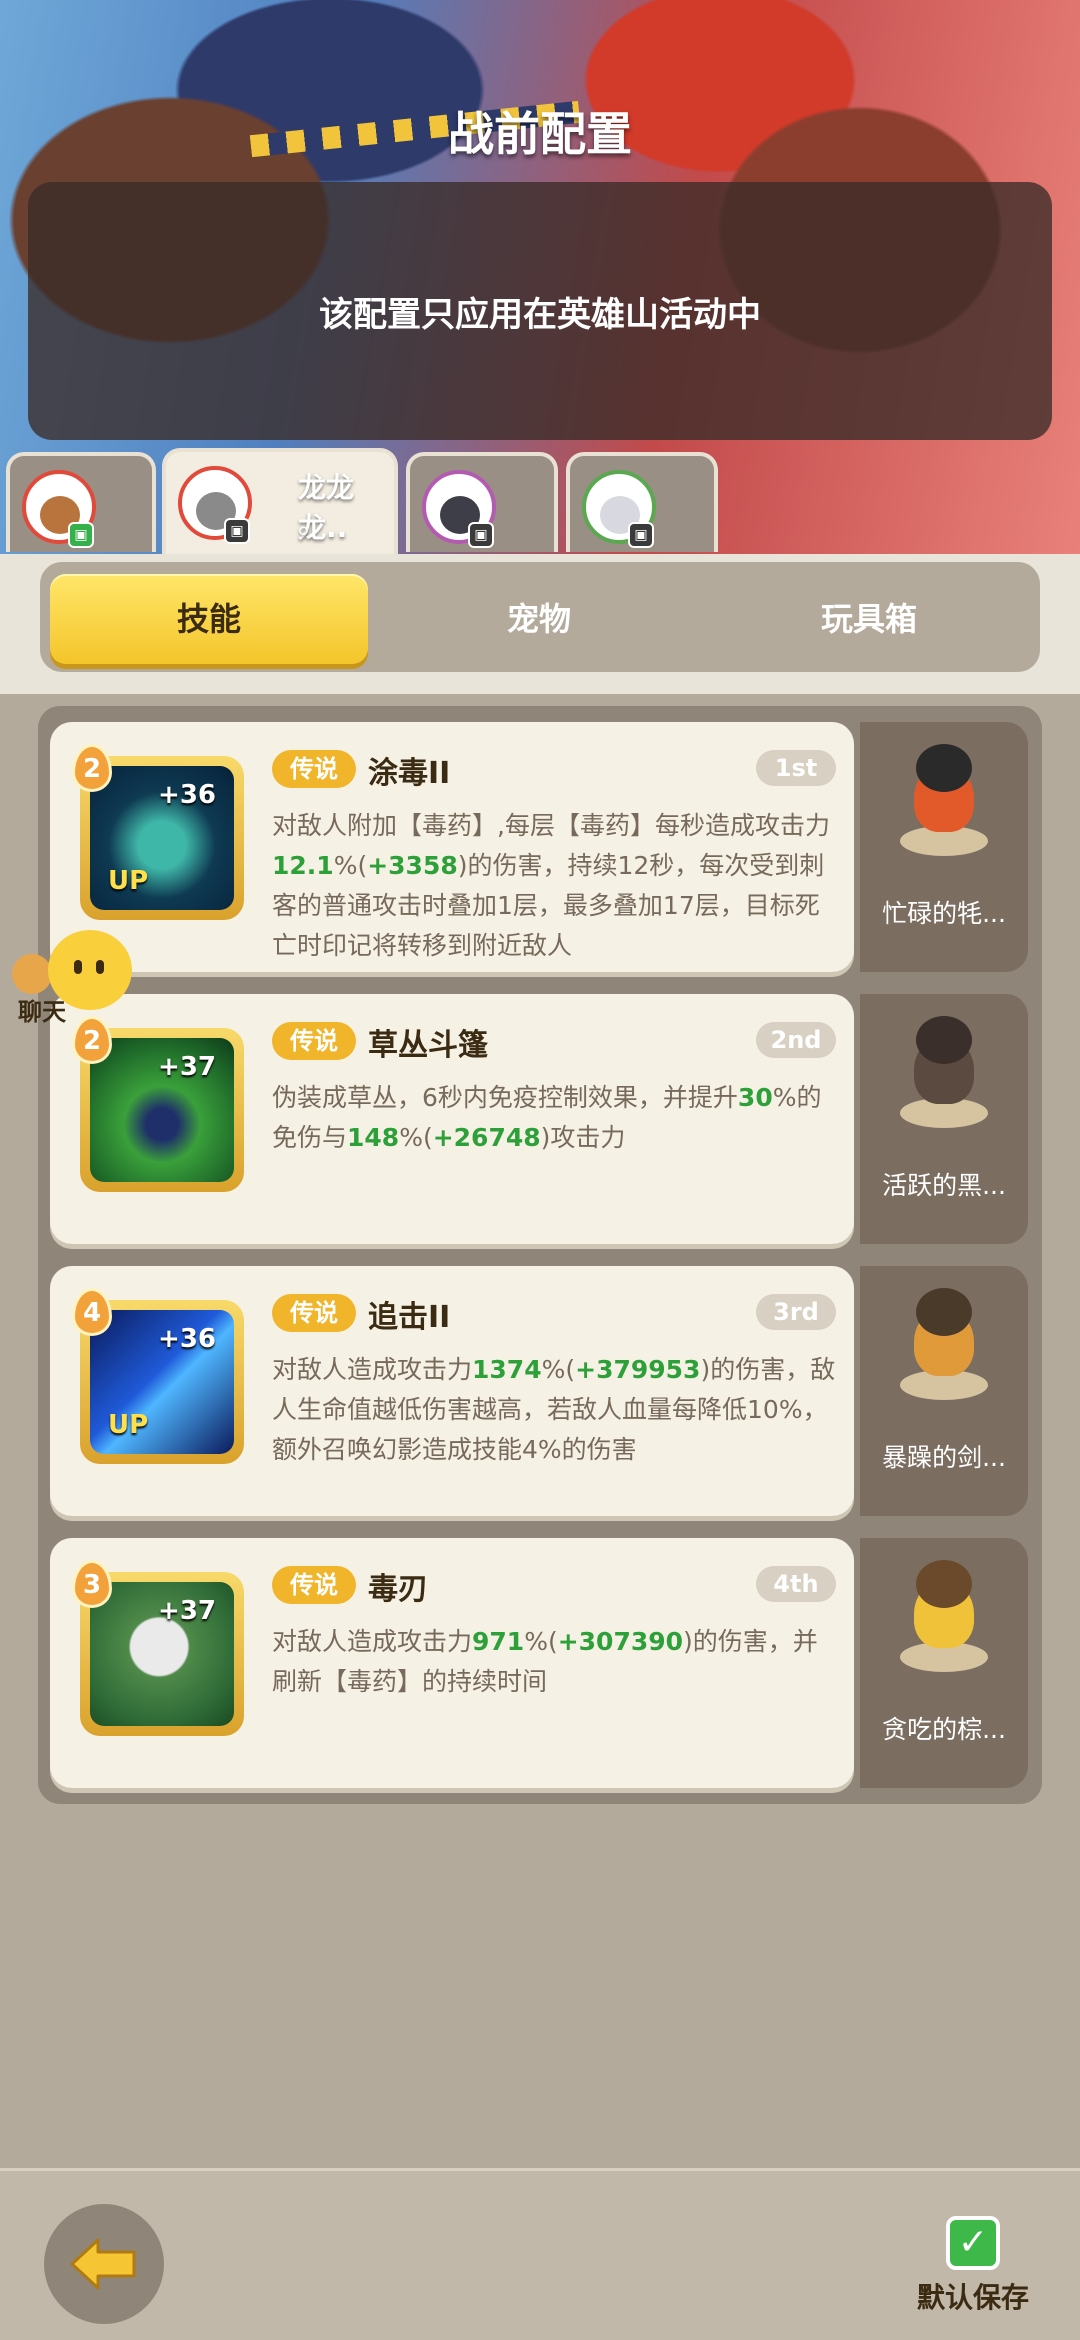 The height and width of the screenshot is (2340, 1080). I want to click on skill-name: 涂毒II, so click(409, 773).